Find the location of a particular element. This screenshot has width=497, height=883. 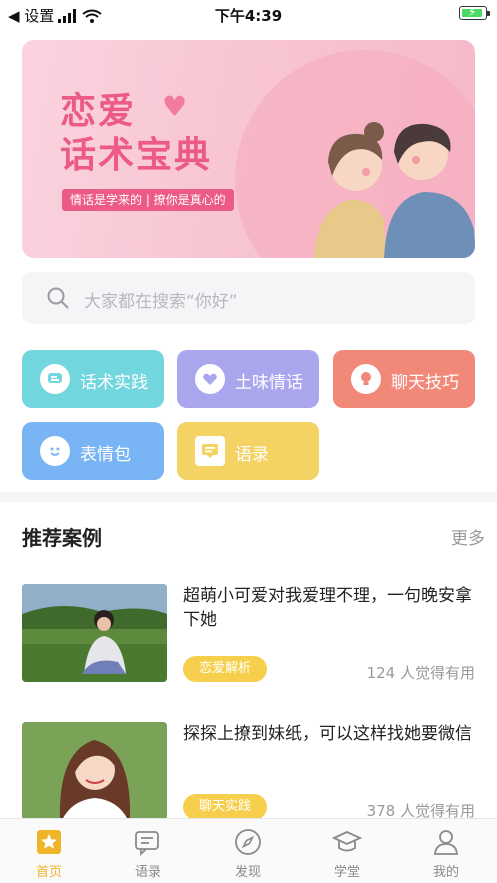

status-bar: ◀ 设置 下午4:39 ⚡ is located at coordinates (248, 15).